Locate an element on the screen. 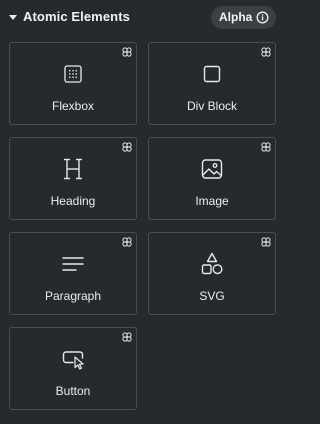 The width and height of the screenshot is (320, 424). element-tile-button: Button is located at coordinates (73, 368).